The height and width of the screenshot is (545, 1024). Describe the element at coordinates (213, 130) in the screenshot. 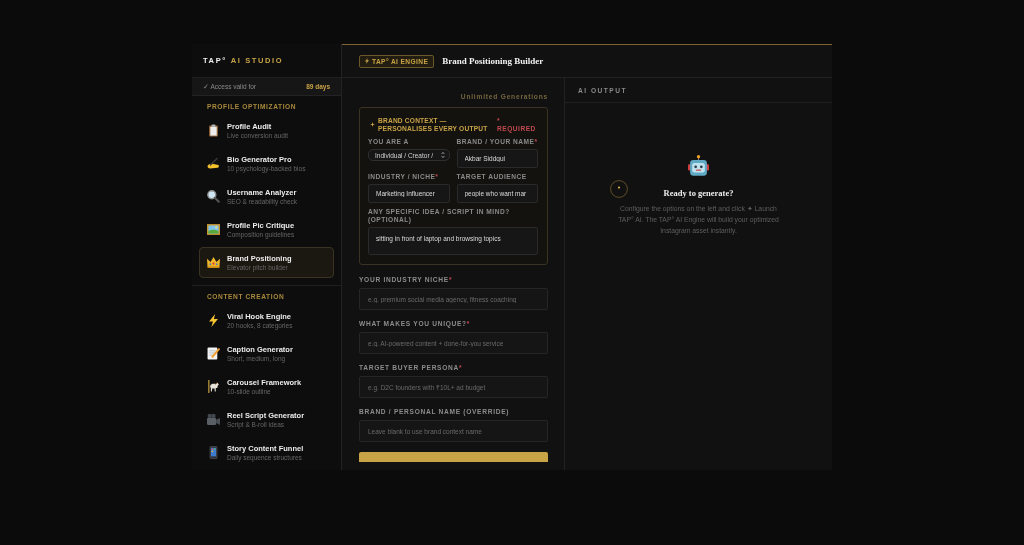

I see `clipboard-icon` at that location.